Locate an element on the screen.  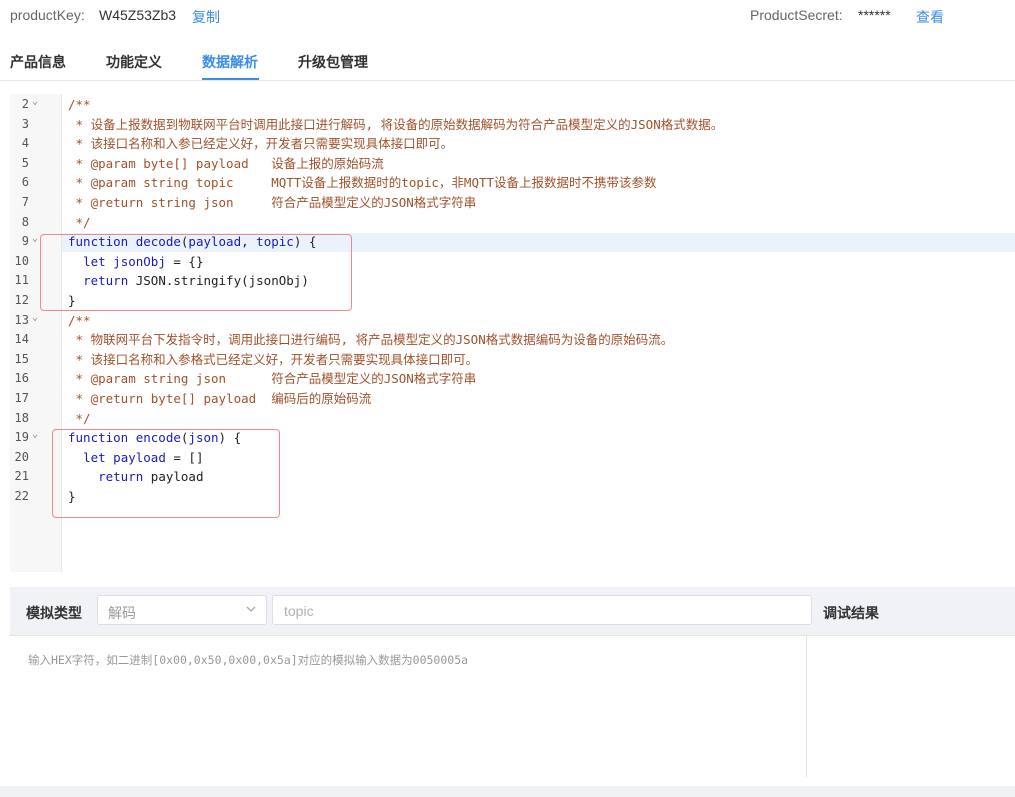
debug-result-label: 调试结果 is located at coordinates (851, 613).